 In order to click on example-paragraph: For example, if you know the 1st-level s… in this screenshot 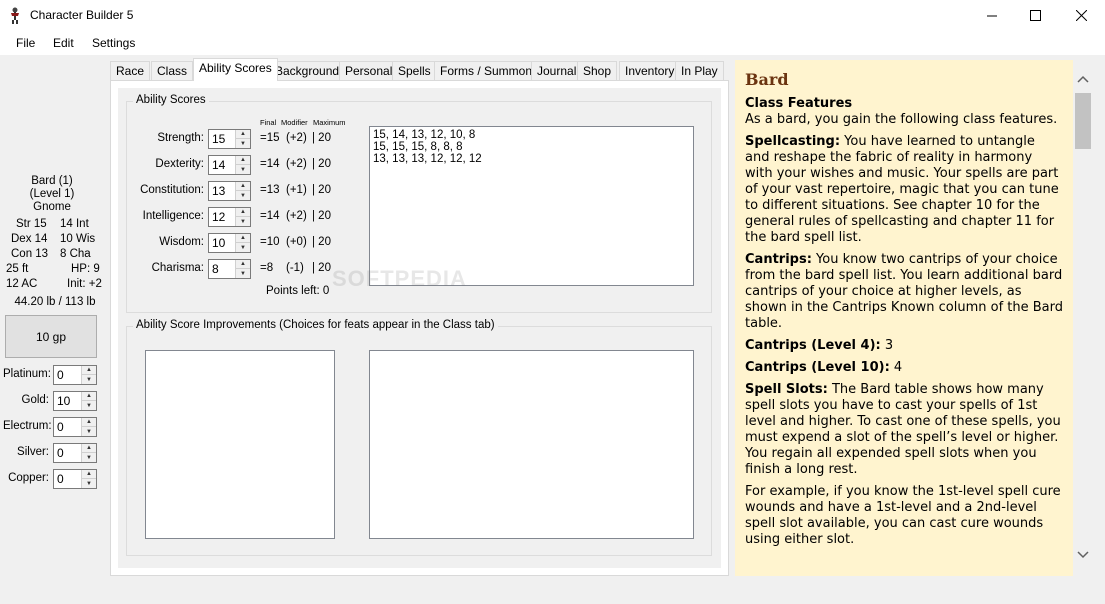, I will do `click(903, 515)`.